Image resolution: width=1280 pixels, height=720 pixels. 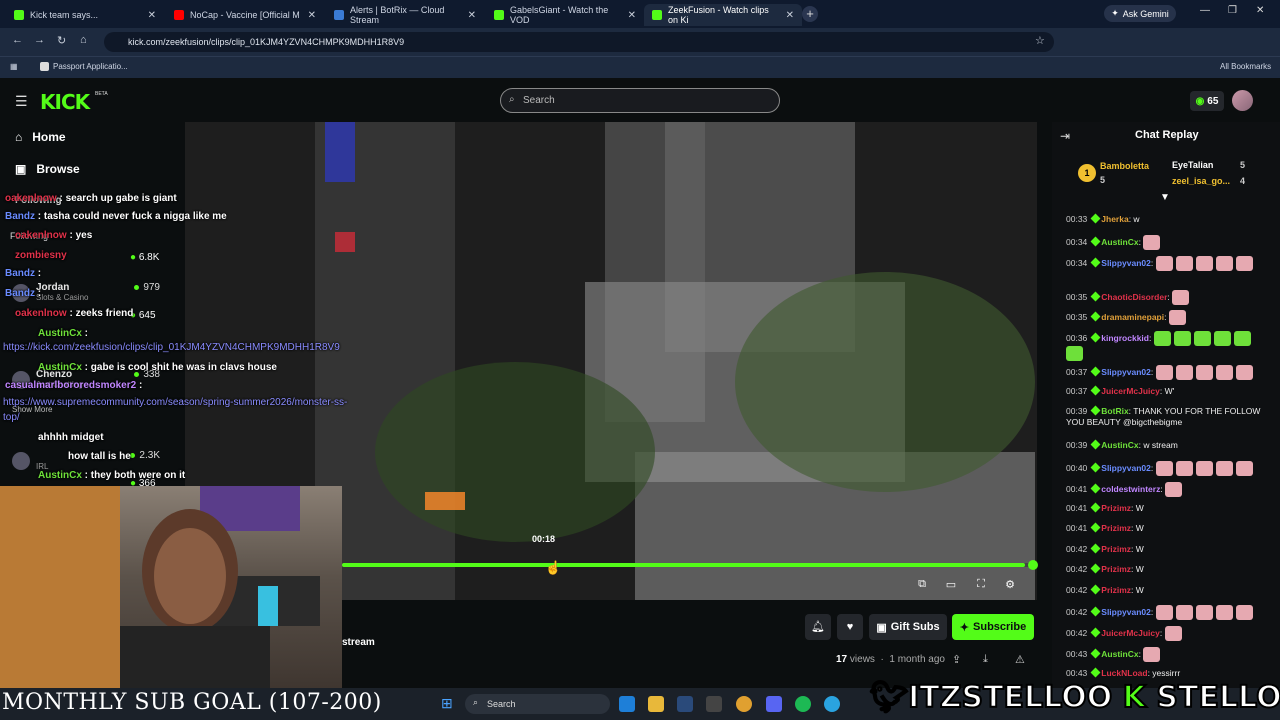 I want to click on follow-button: ♥, so click(x=850, y=627).